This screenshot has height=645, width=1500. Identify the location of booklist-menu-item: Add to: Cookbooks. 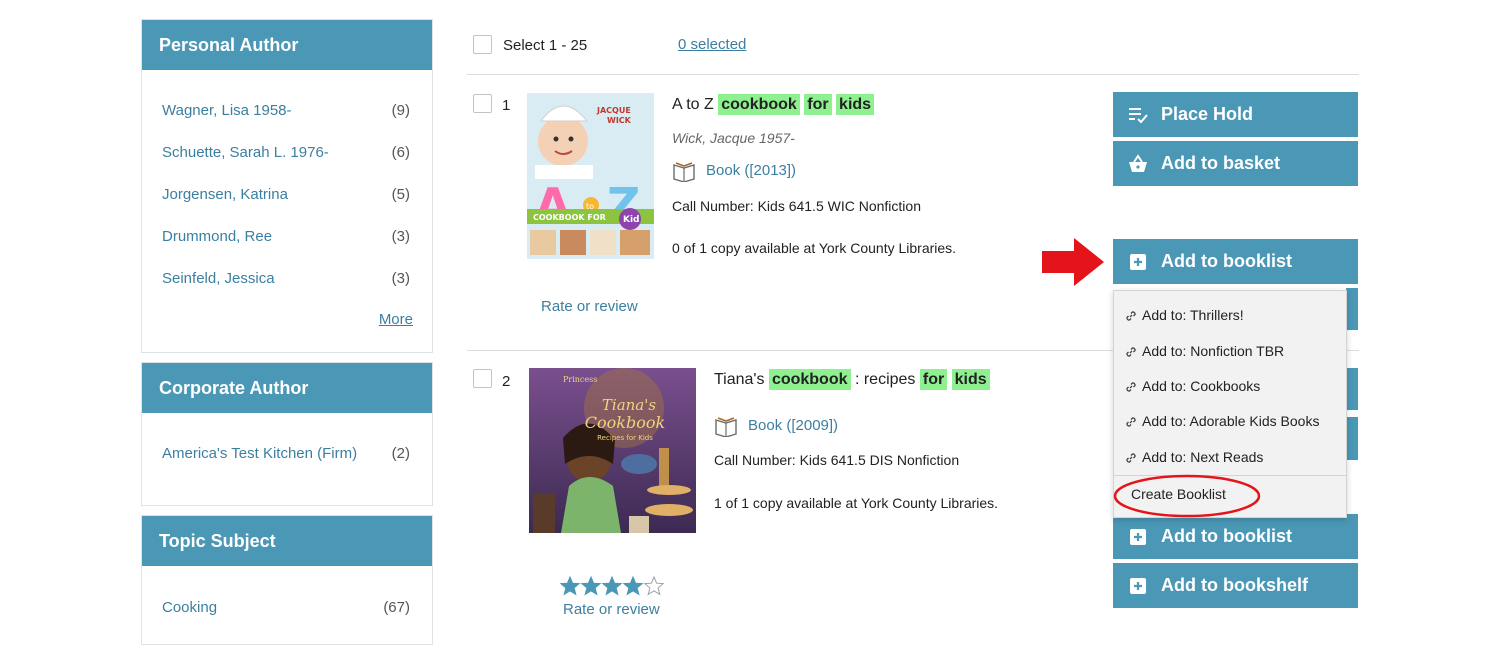
(1192, 386).